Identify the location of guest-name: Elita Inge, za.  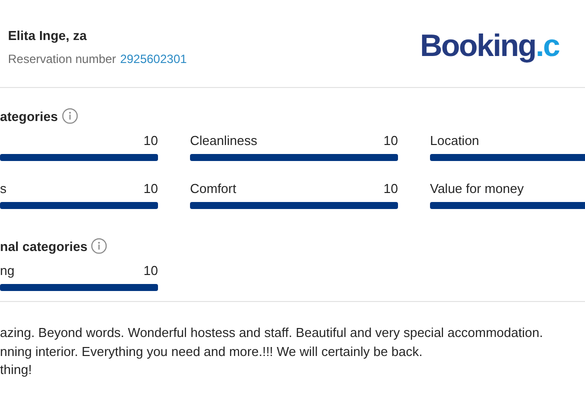
(48, 35).